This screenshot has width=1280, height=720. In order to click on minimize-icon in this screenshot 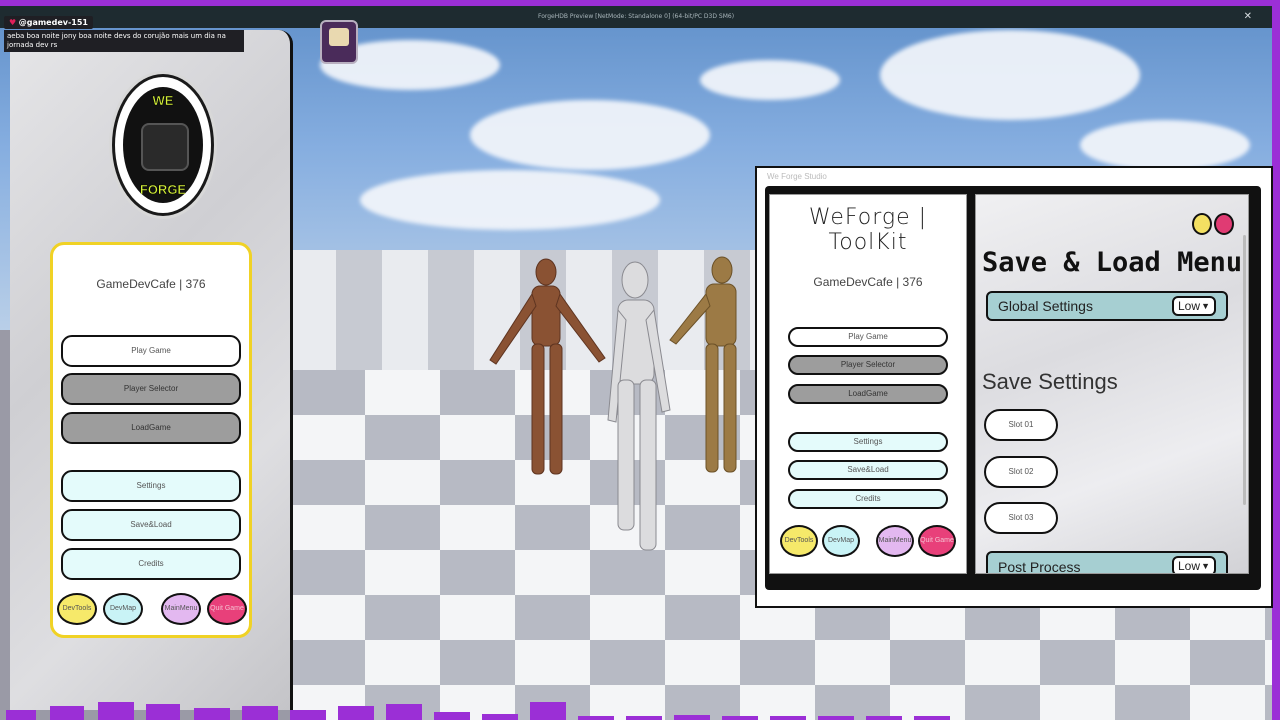, I will do `click(1202, 224)`.